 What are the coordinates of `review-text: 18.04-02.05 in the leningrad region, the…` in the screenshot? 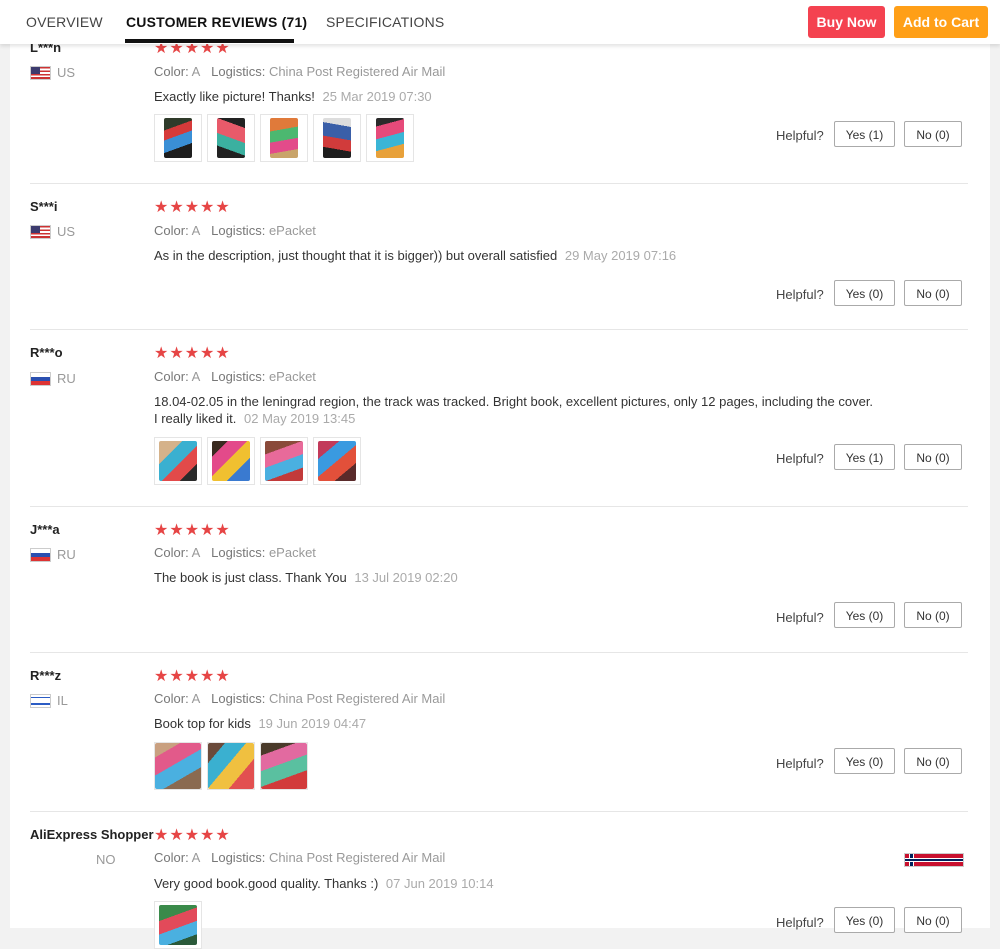 It's located at (514, 410).